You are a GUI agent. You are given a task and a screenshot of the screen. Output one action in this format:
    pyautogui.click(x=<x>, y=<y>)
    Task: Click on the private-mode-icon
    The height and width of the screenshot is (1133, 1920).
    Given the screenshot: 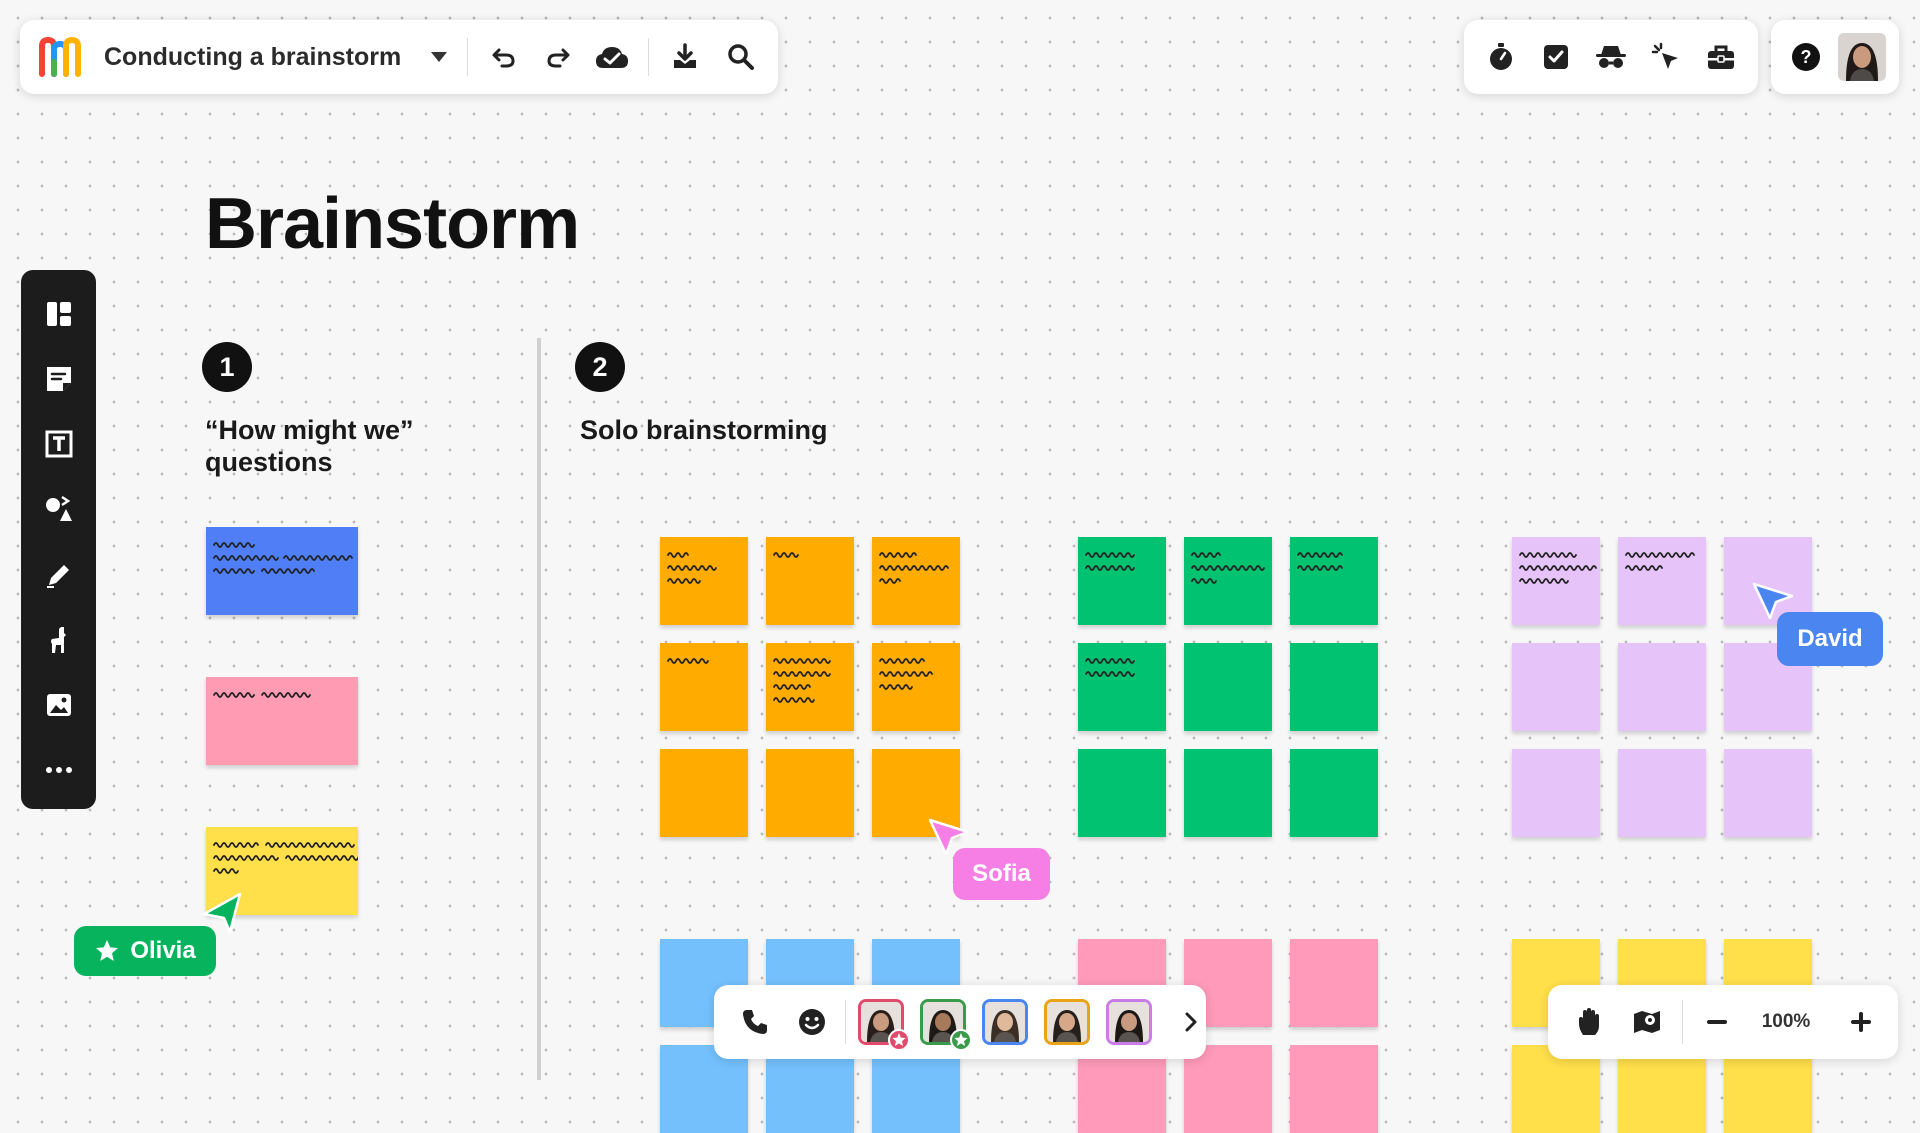 What is the action you would take?
    pyautogui.click(x=1611, y=57)
    